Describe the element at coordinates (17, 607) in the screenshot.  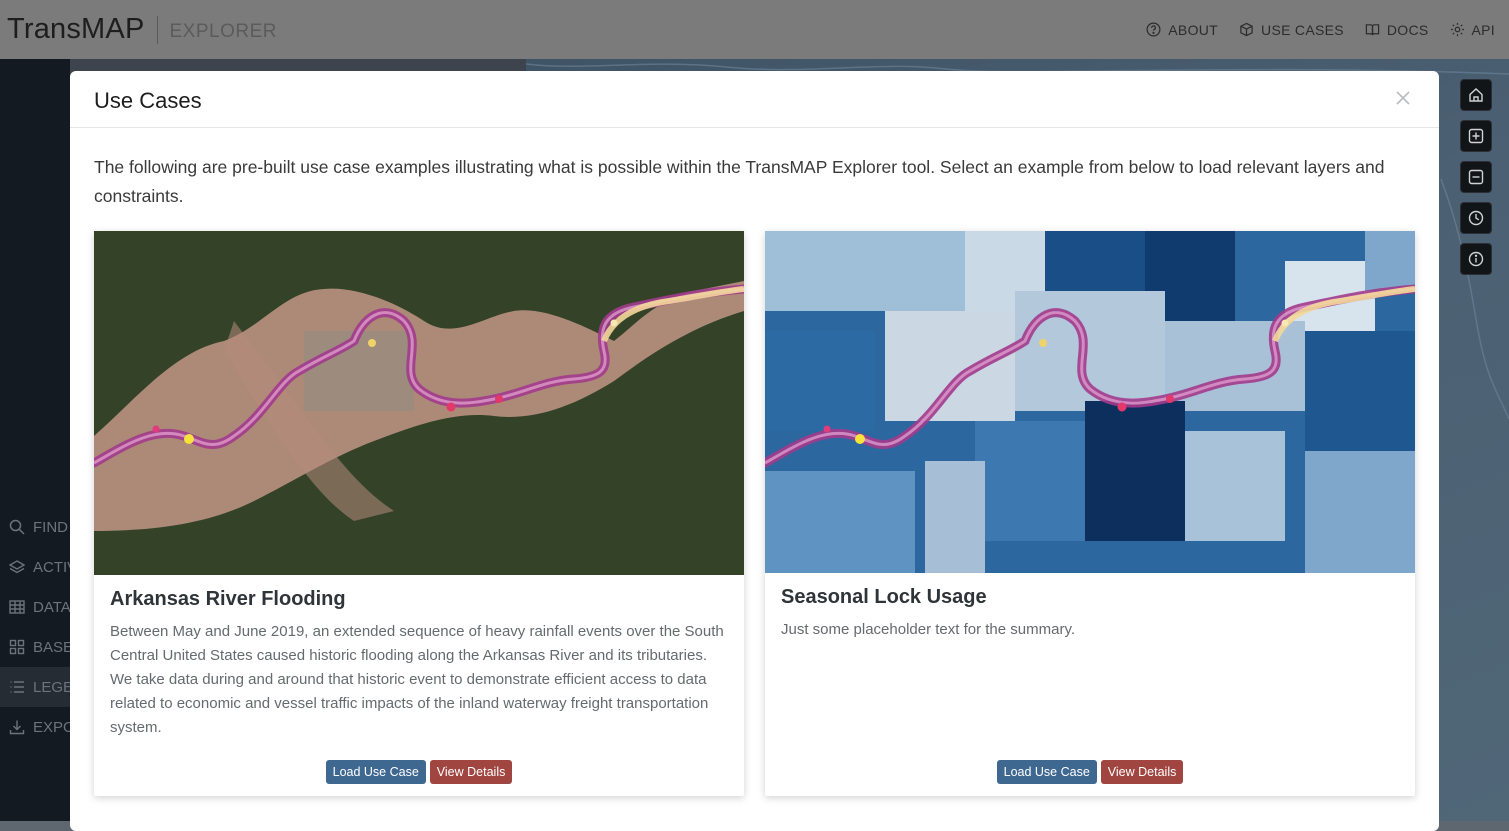
I see `table-icon` at that location.